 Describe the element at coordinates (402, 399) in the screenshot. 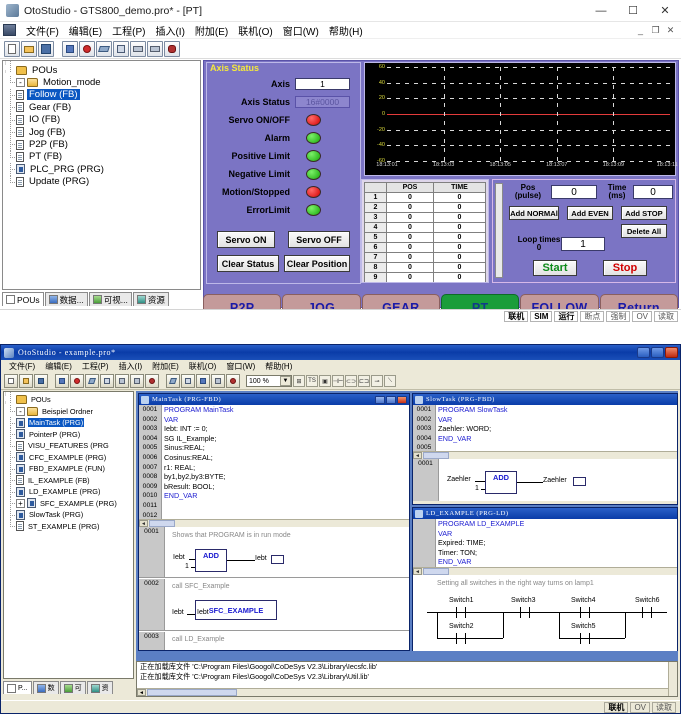

I see `close-button` at that location.